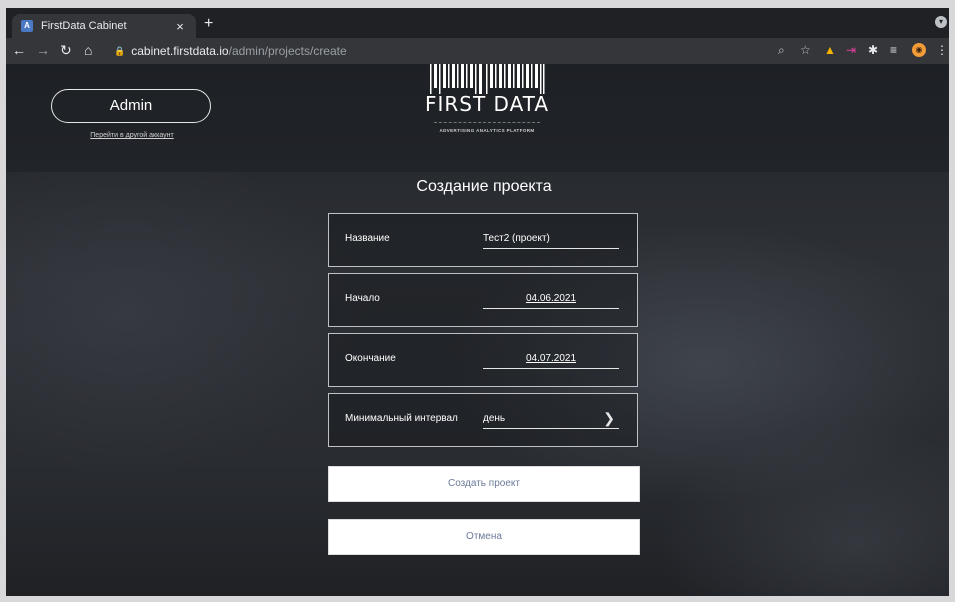 The width and height of the screenshot is (955, 602). I want to click on field-label: Окончание, so click(370, 358).